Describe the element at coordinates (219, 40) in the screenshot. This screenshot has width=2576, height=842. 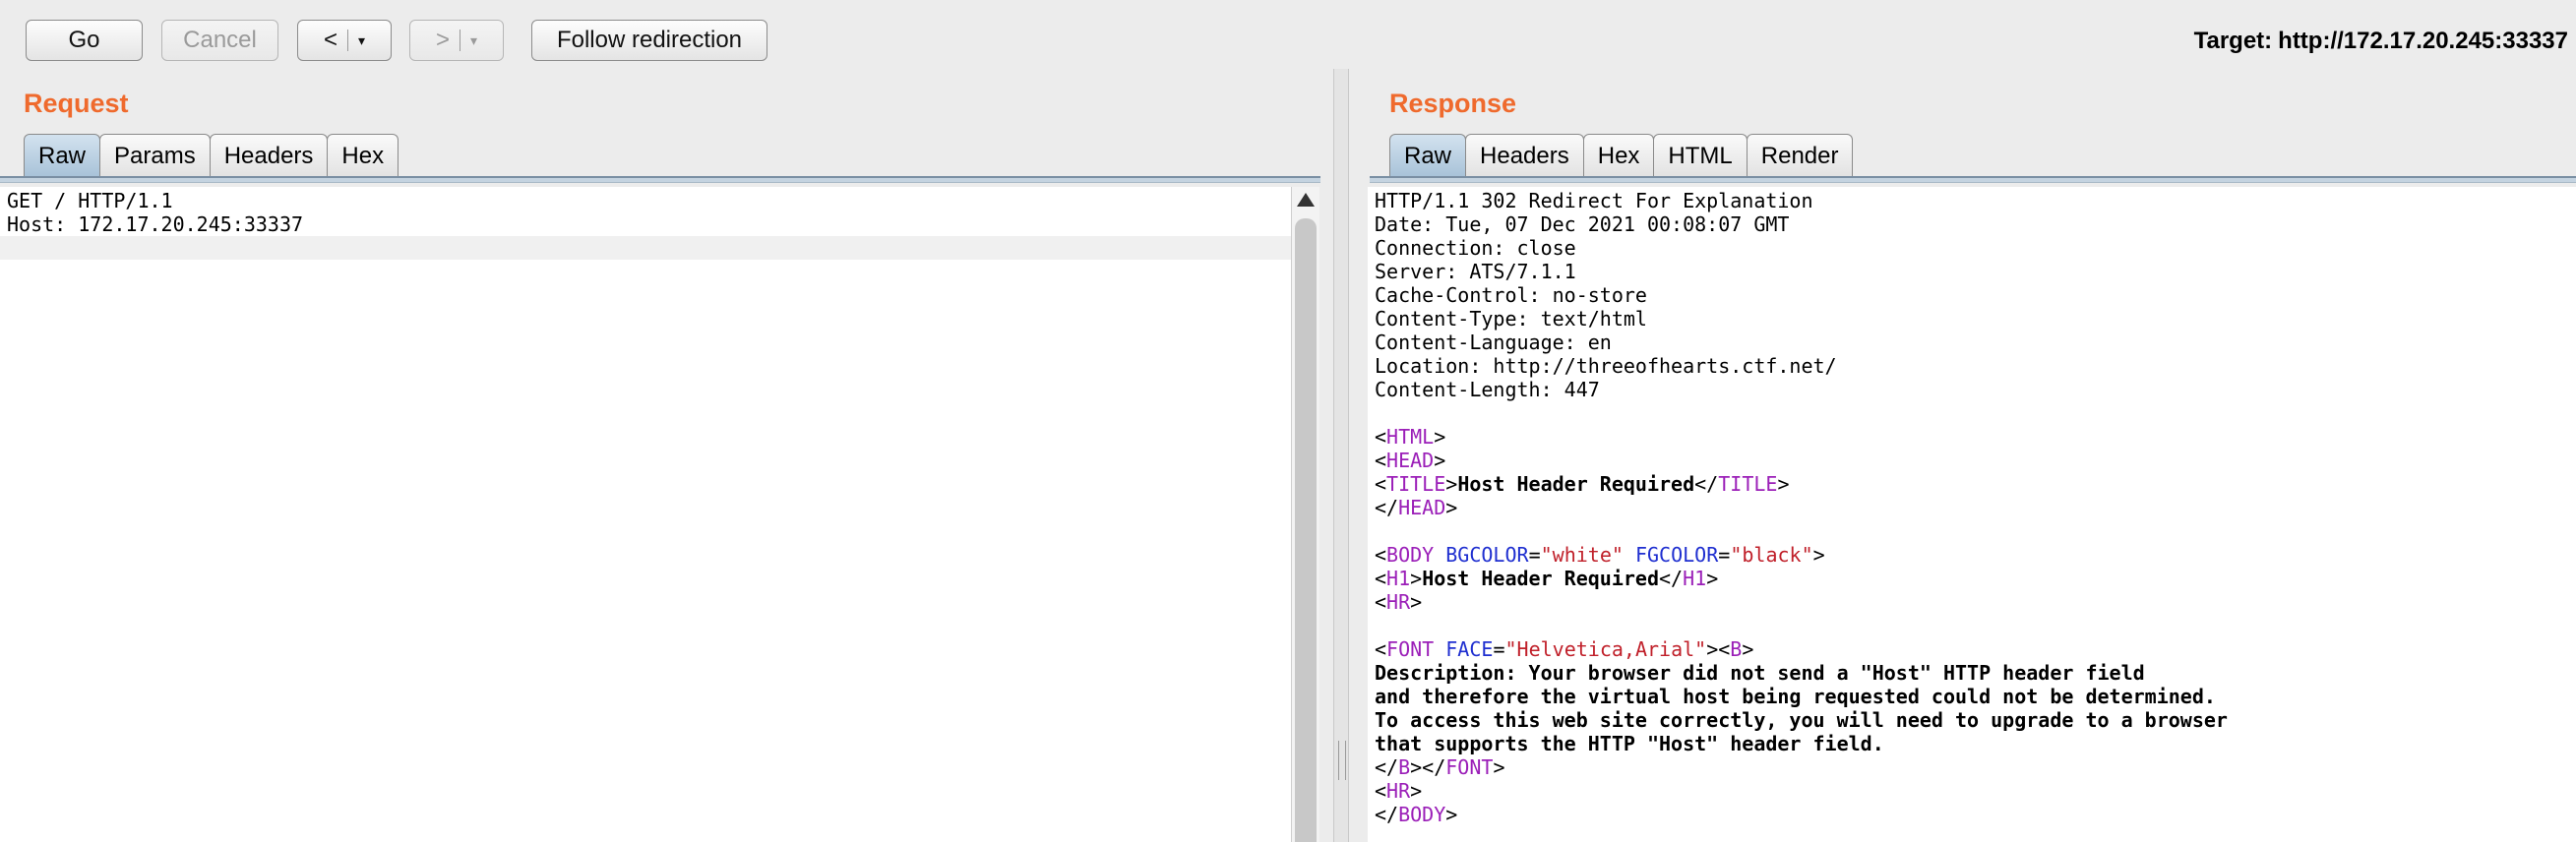
I see `cancel-button: Cancel` at that location.